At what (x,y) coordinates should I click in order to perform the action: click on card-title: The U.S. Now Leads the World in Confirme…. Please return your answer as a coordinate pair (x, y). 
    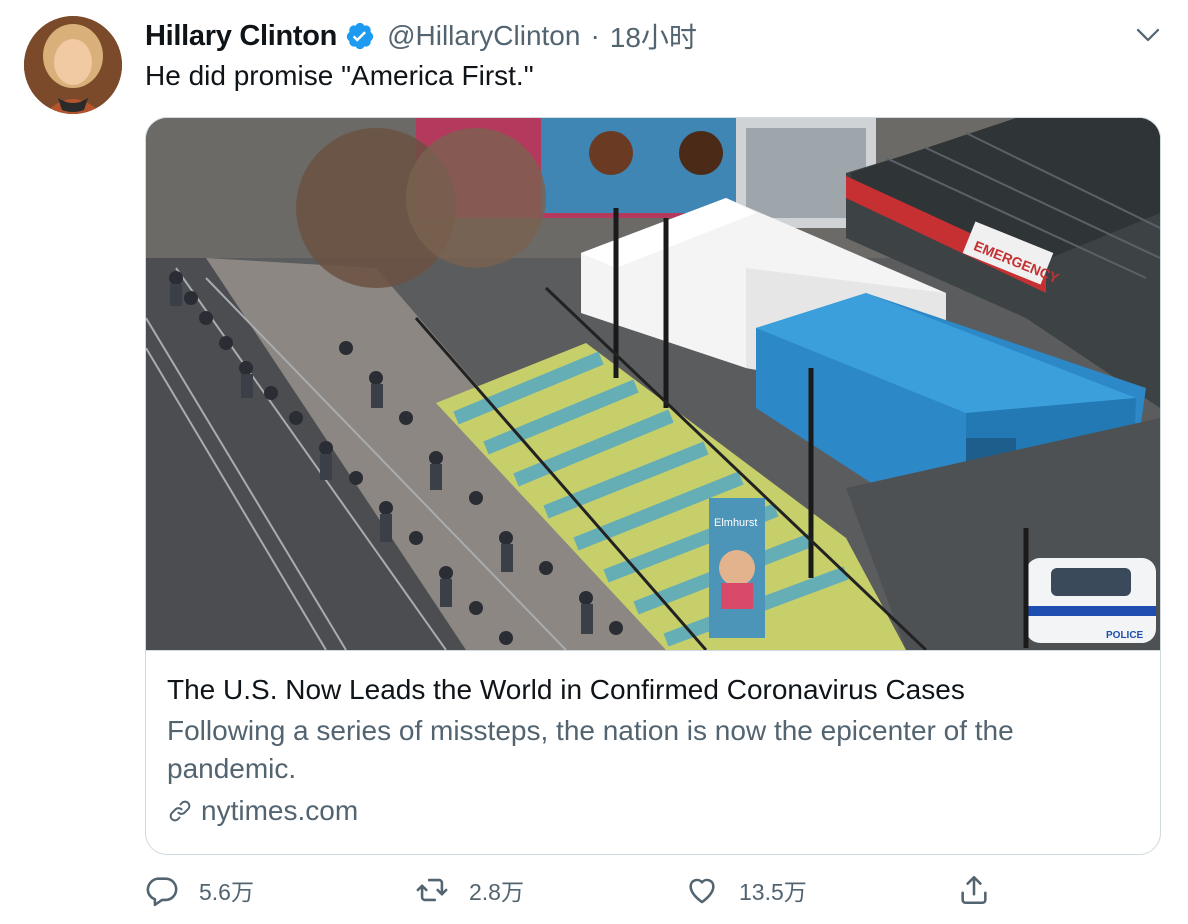
    Looking at the image, I should click on (566, 689).